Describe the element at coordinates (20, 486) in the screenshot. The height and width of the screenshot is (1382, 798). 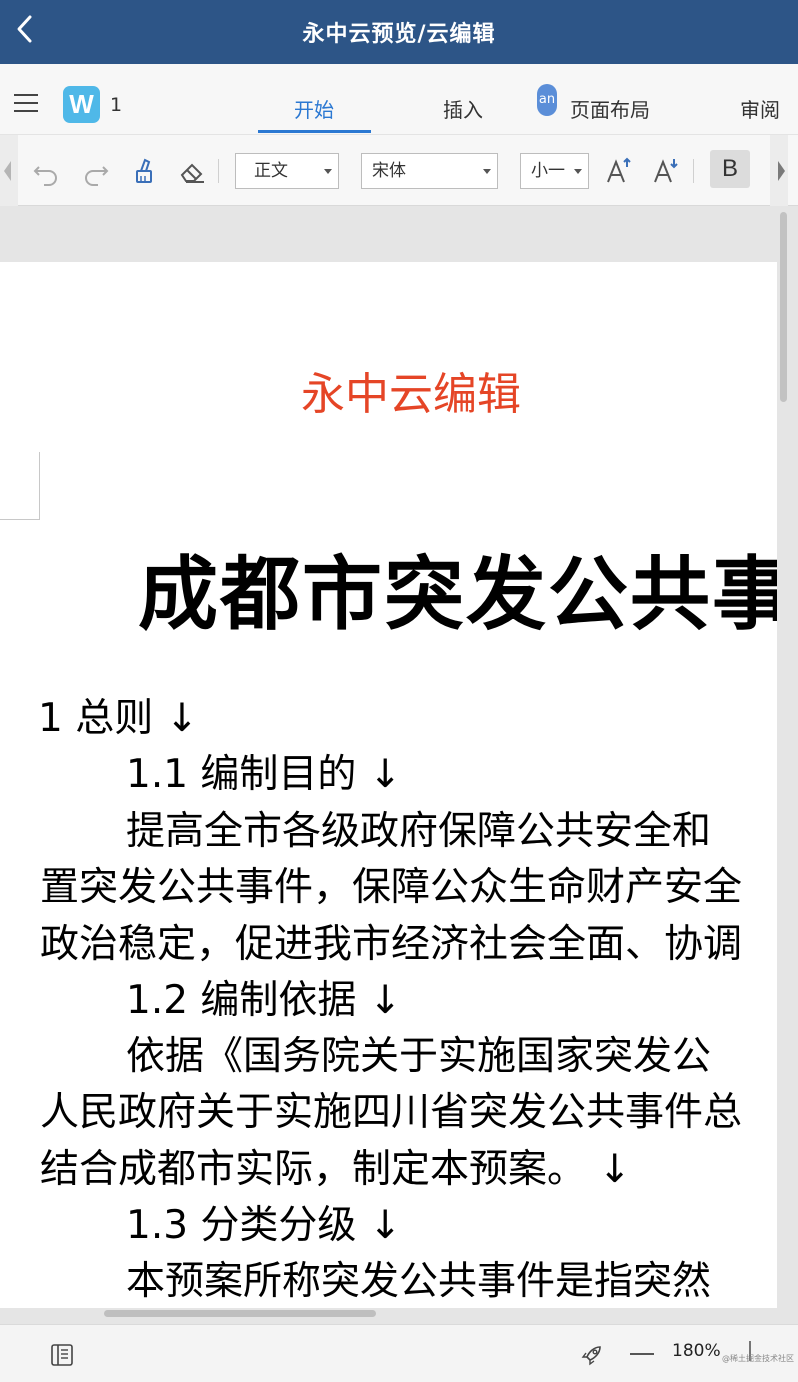
I see `page-margin-marker` at that location.